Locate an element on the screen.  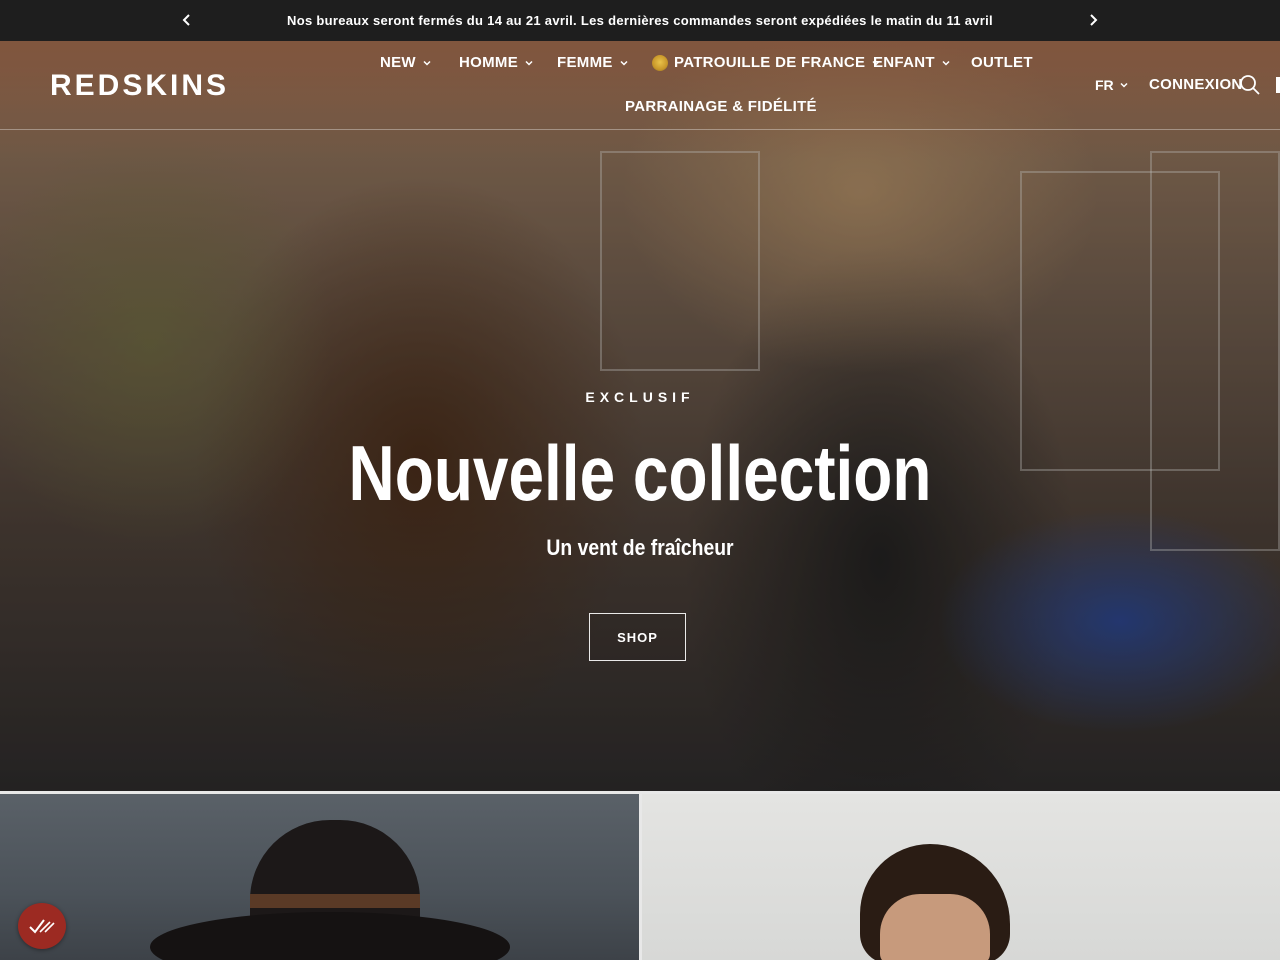
hero-eyebrow: EXCLUSIF is located at coordinates (640, 397).